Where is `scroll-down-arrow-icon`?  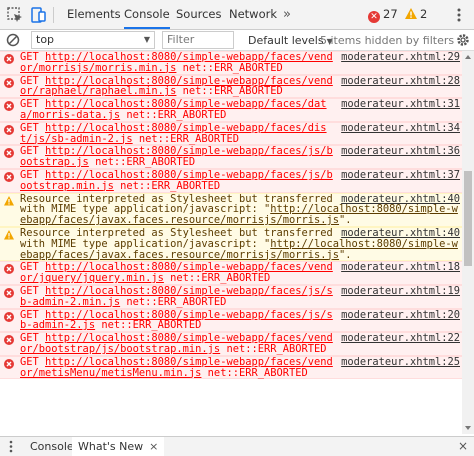 scroll-down-arrow-icon is located at coordinates (468, 428).